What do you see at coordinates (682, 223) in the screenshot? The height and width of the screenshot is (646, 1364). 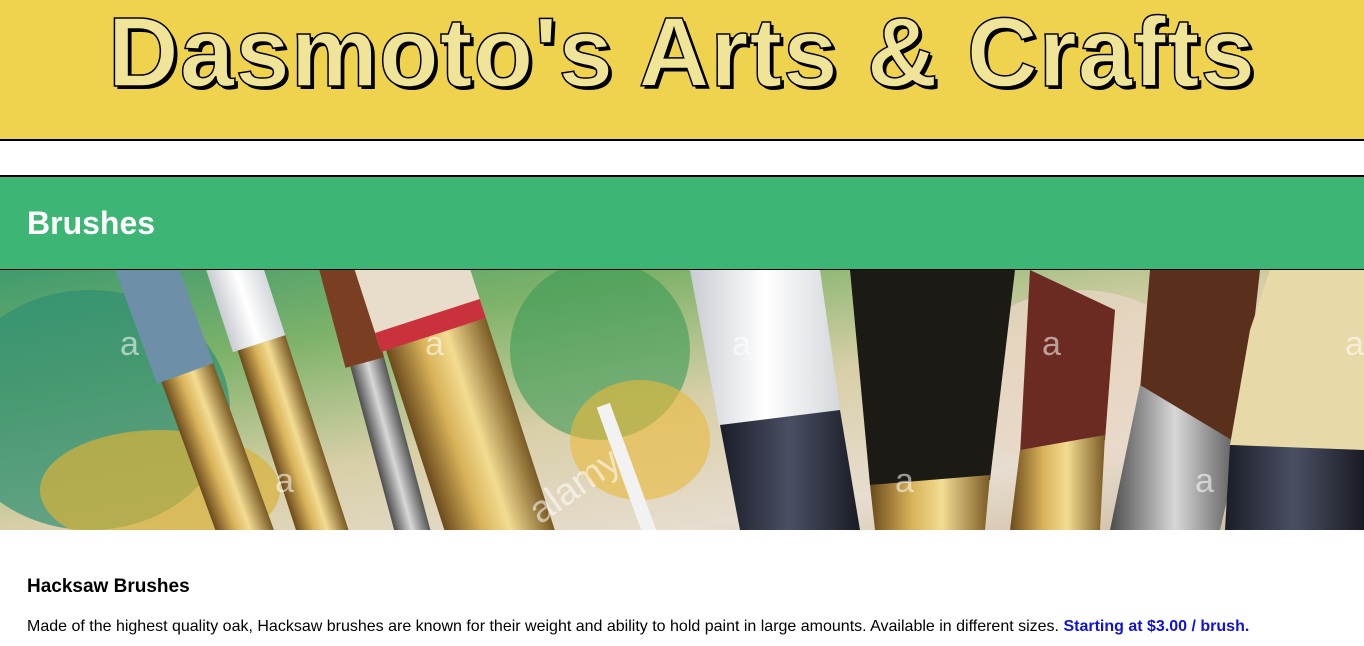 I see `section-header-brushes: Brushes` at bounding box center [682, 223].